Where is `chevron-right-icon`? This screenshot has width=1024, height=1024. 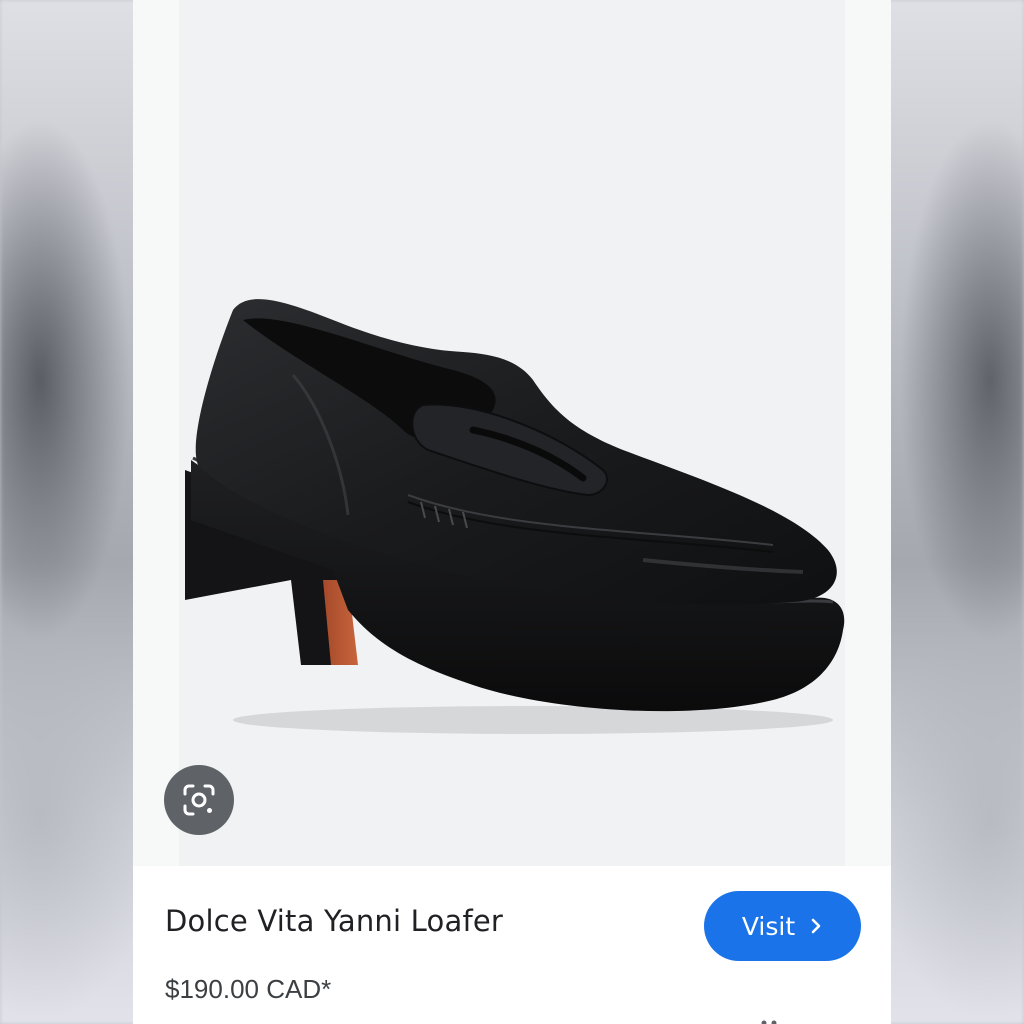 chevron-right-icon is located at coordinates (816, 926).